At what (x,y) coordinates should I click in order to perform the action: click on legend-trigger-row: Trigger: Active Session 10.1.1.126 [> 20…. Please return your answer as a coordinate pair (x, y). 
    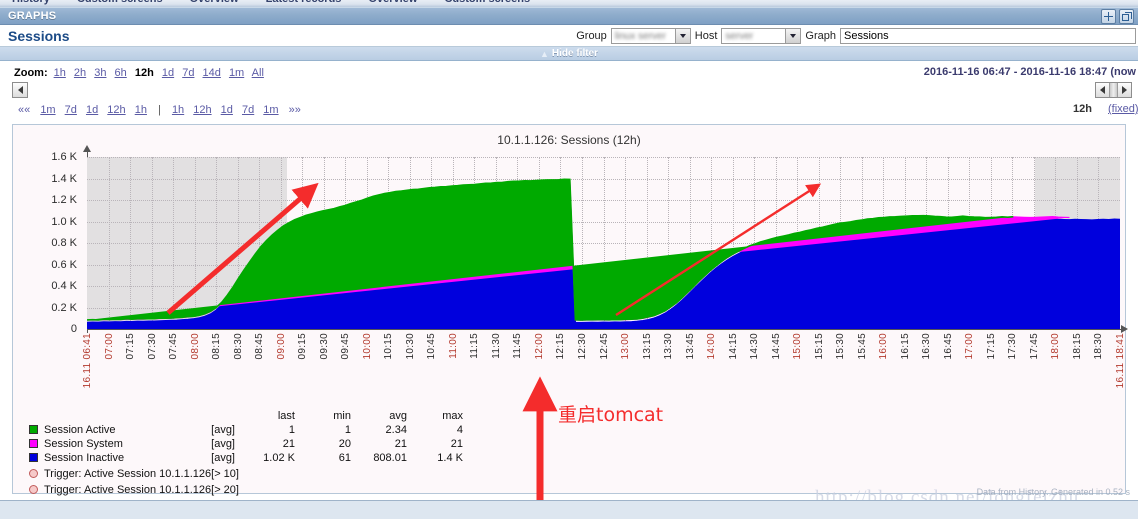
    Looking at the image, I should click on (246, 490).